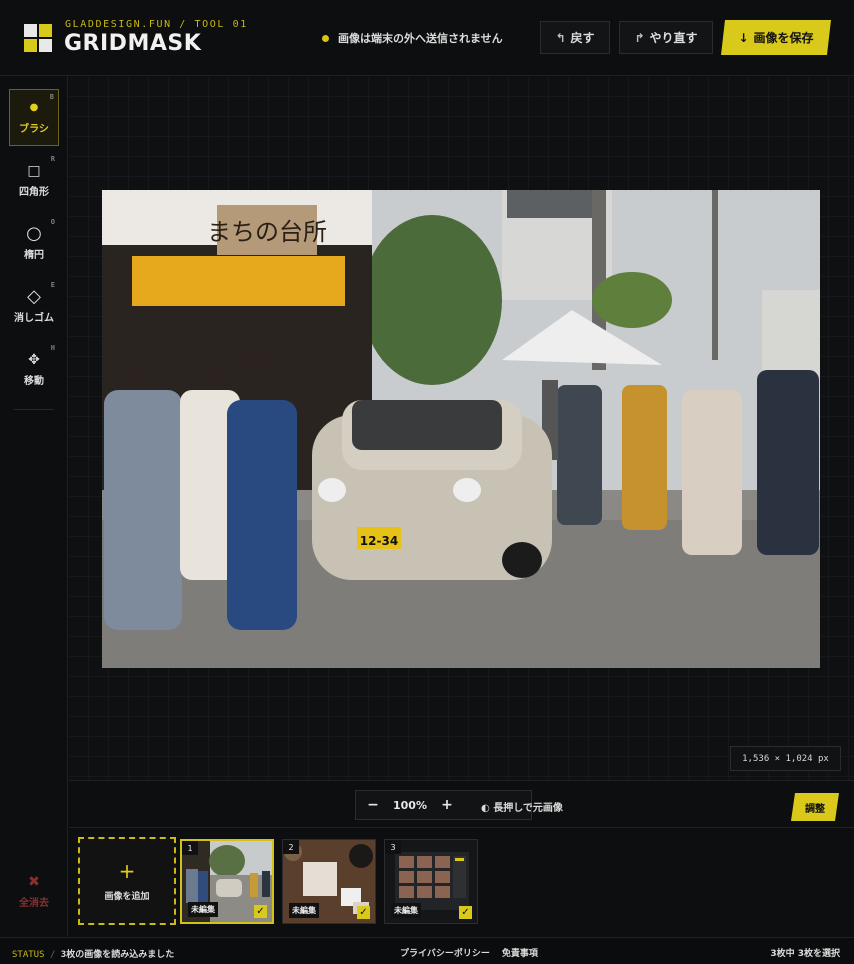 The height and width of the screenshot is (964, 854). Describe the element at coordinates (52, 285) in the screenshot. I see `shortcut-key: E` at that location.